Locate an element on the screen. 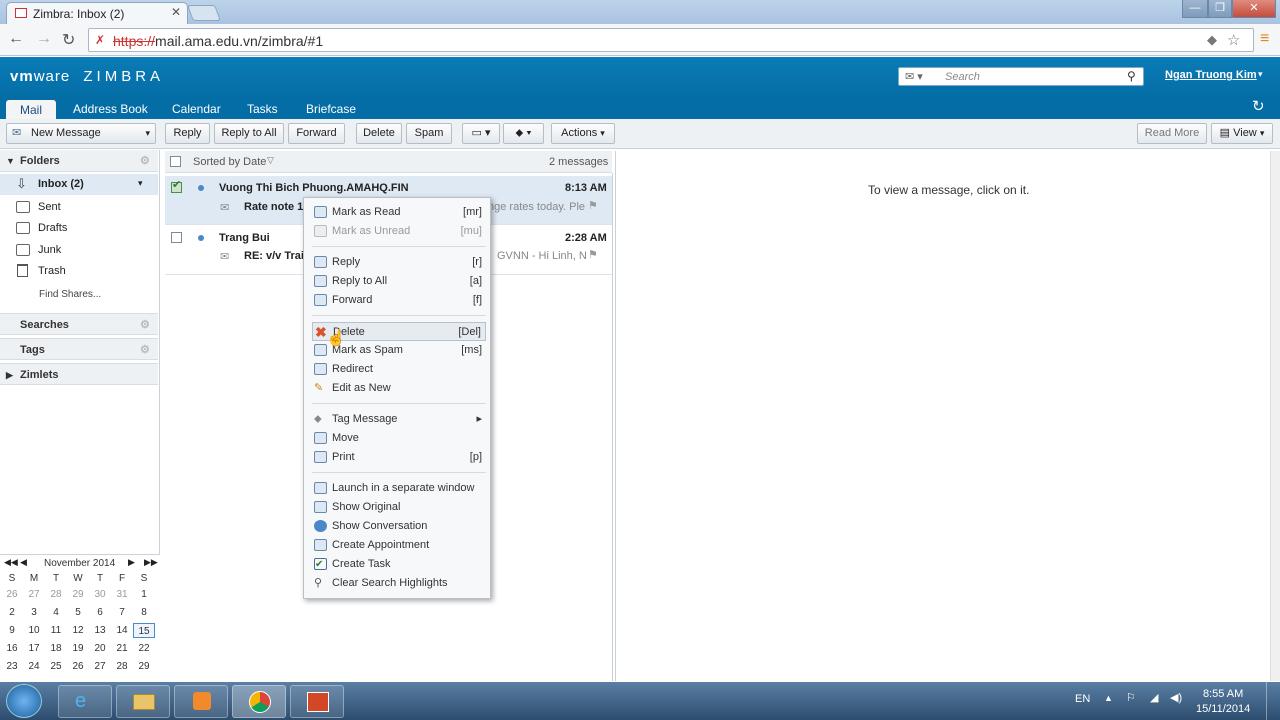 This screenshot has height=720, width=1280. explorer-taskbar-icon is located at coordinates (143, 701).